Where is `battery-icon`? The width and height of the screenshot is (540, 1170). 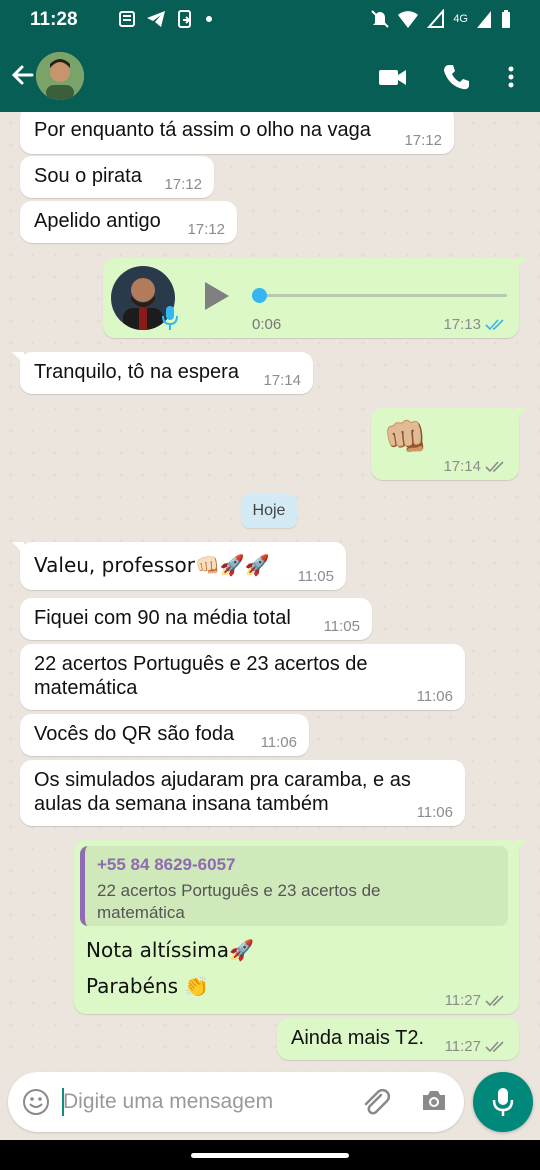 battery-icon is located at coordinates (506, 19).